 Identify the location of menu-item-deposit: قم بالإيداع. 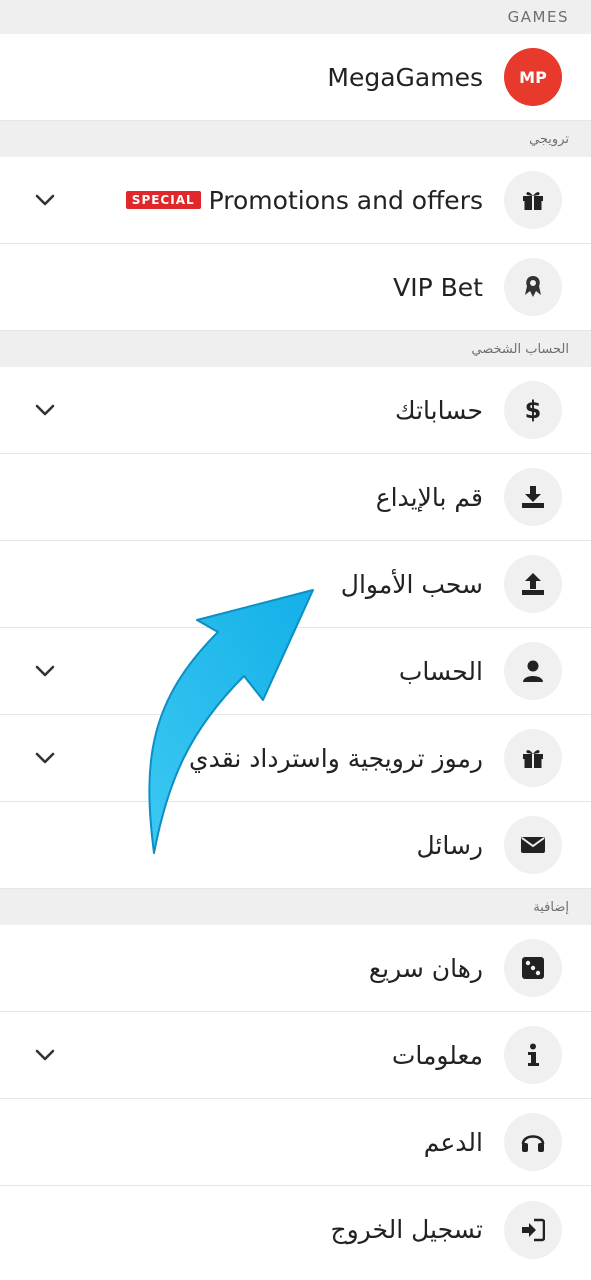
(295, 497).